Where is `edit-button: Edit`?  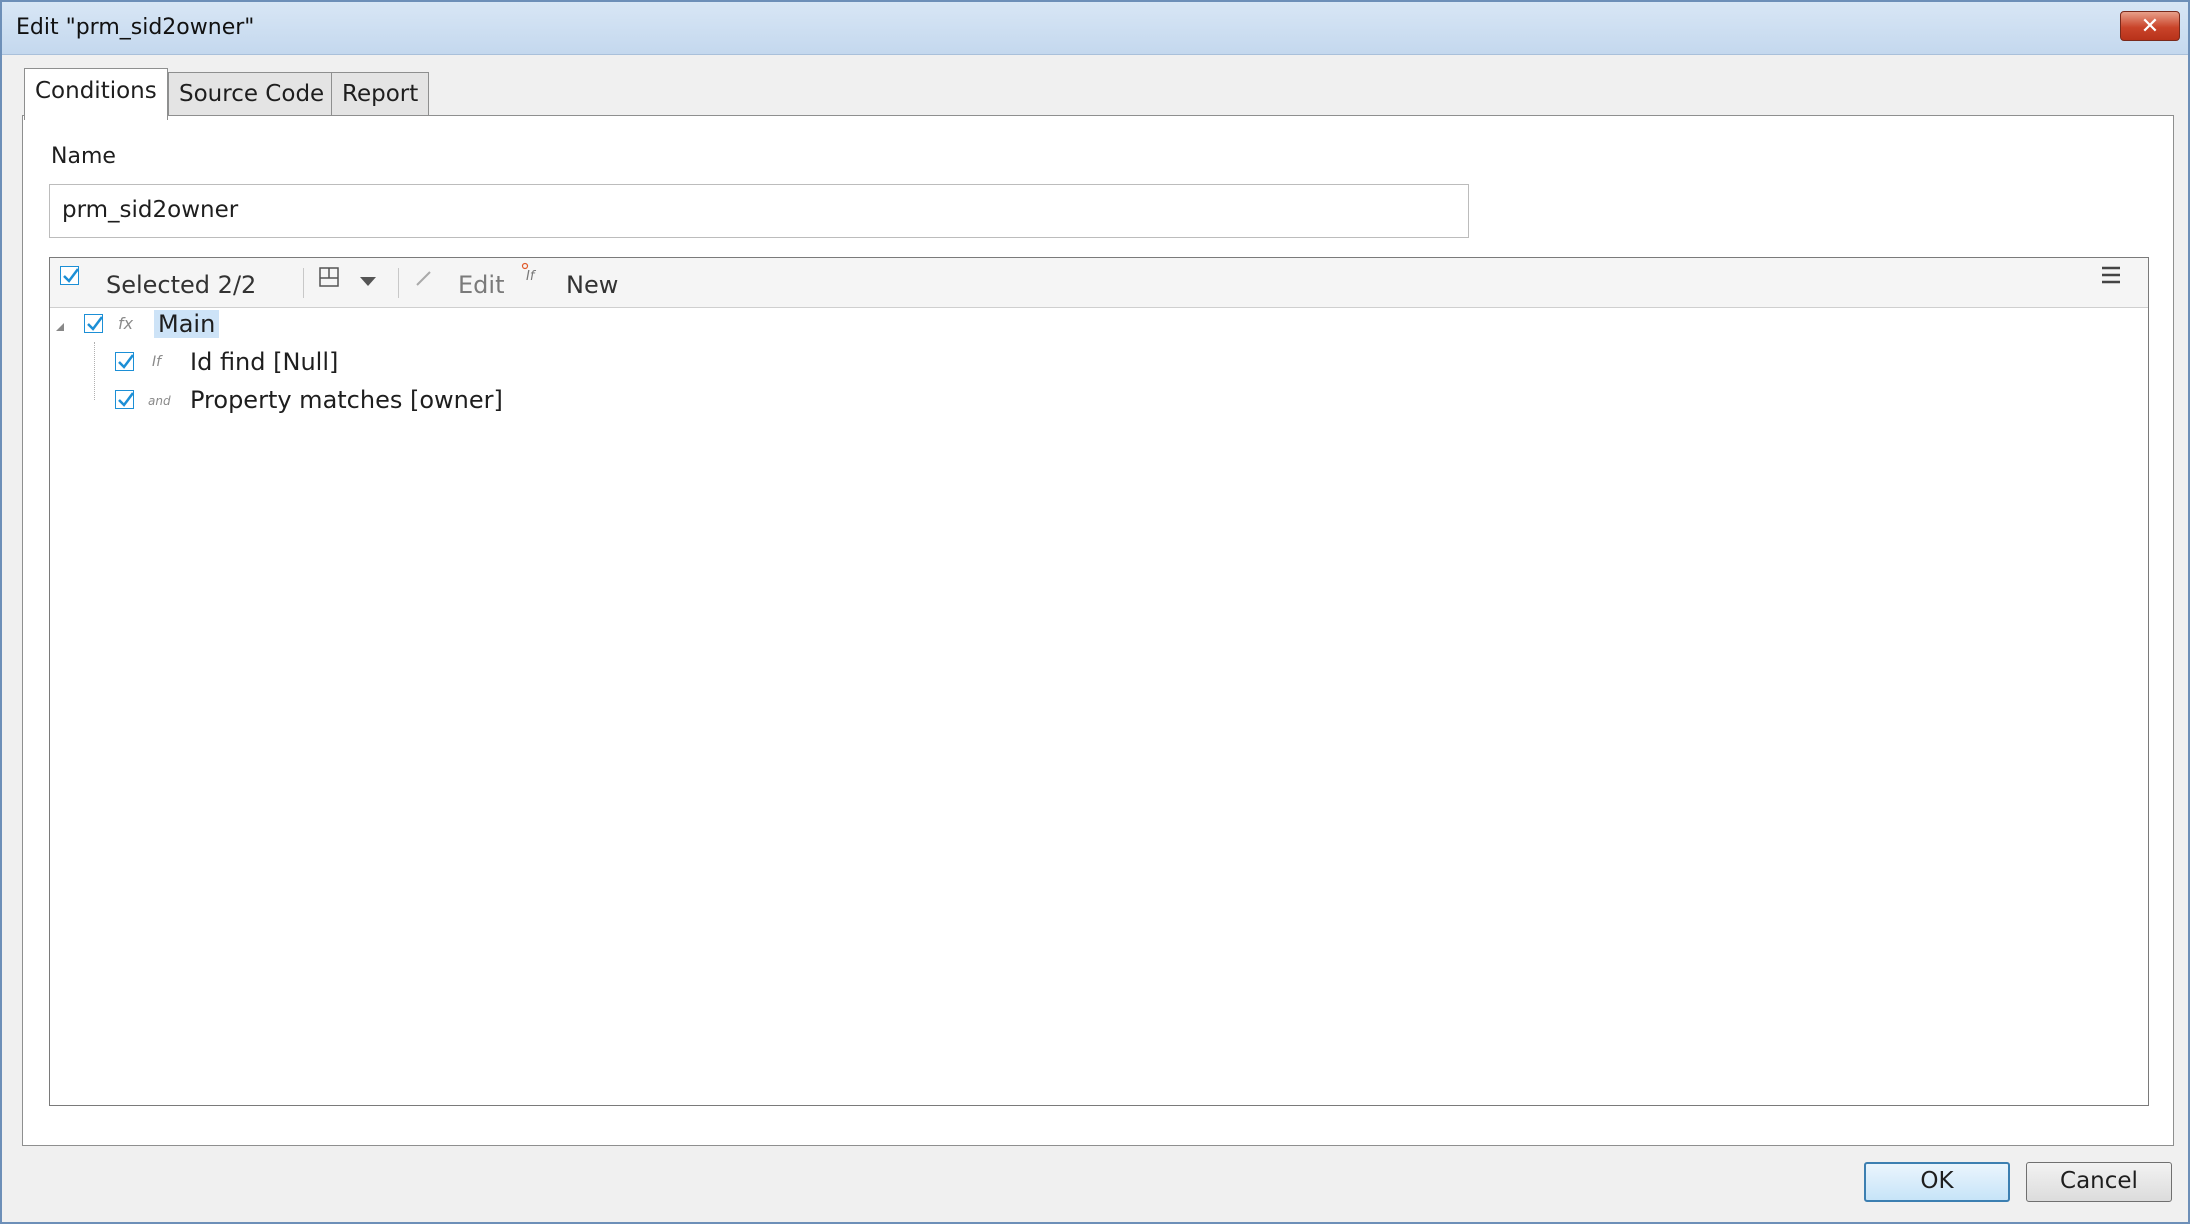 edit-button: Edit is located at coordinates (462, 282).